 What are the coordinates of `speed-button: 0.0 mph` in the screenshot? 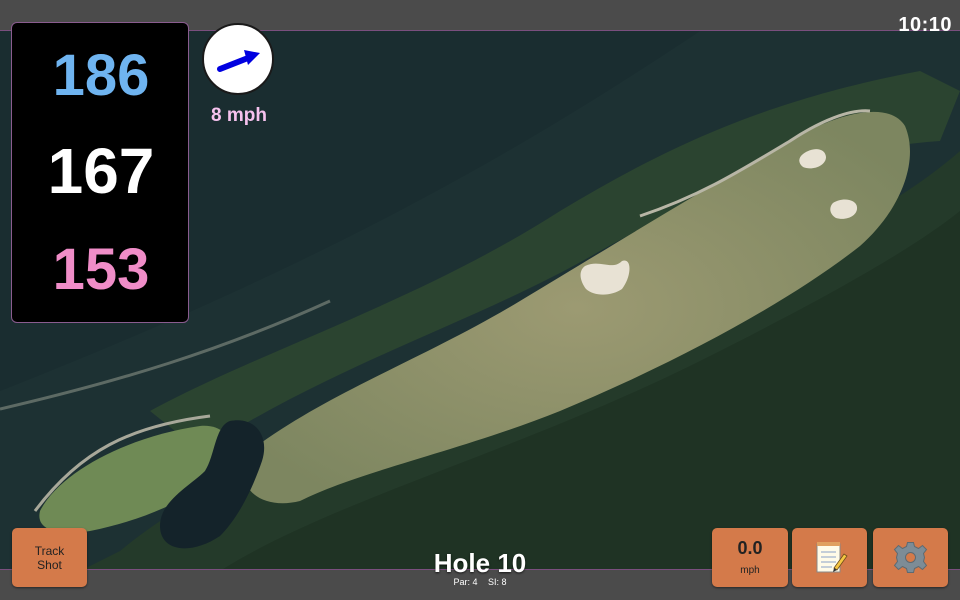 It's located at (750, 557).